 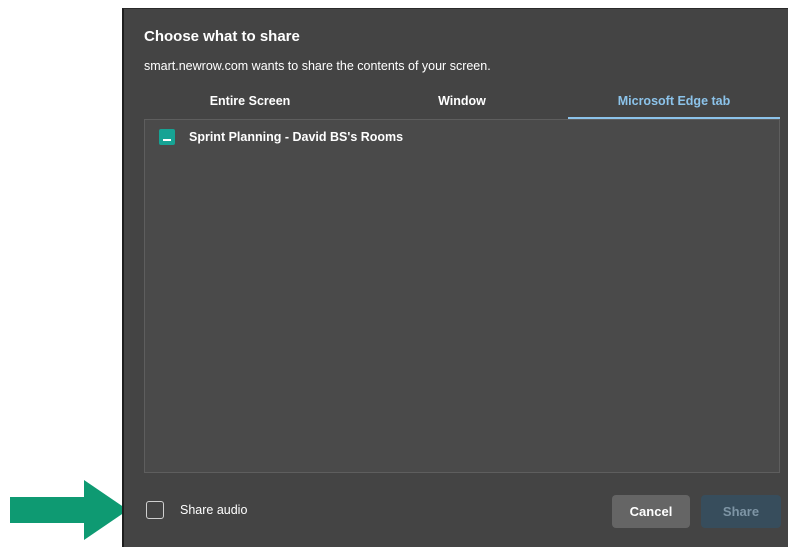 I want to click on arrow-right-icon, so click(x=69, y=510).